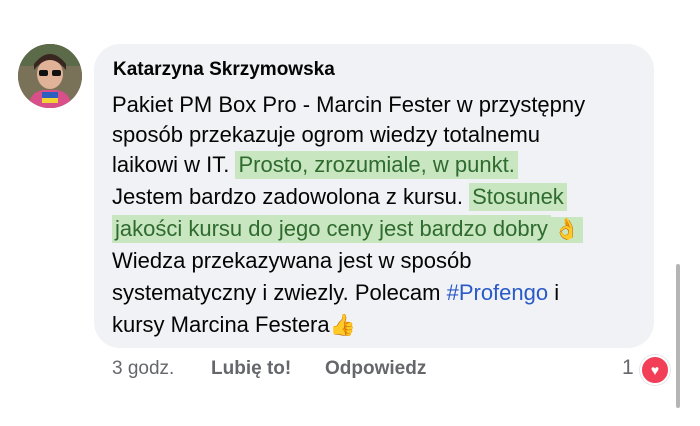 This screenshot has height=426, width=700. Describe the element at coordinates (143, 369) in the screenshot. I see `comment-time: 3 godz.` at that location.